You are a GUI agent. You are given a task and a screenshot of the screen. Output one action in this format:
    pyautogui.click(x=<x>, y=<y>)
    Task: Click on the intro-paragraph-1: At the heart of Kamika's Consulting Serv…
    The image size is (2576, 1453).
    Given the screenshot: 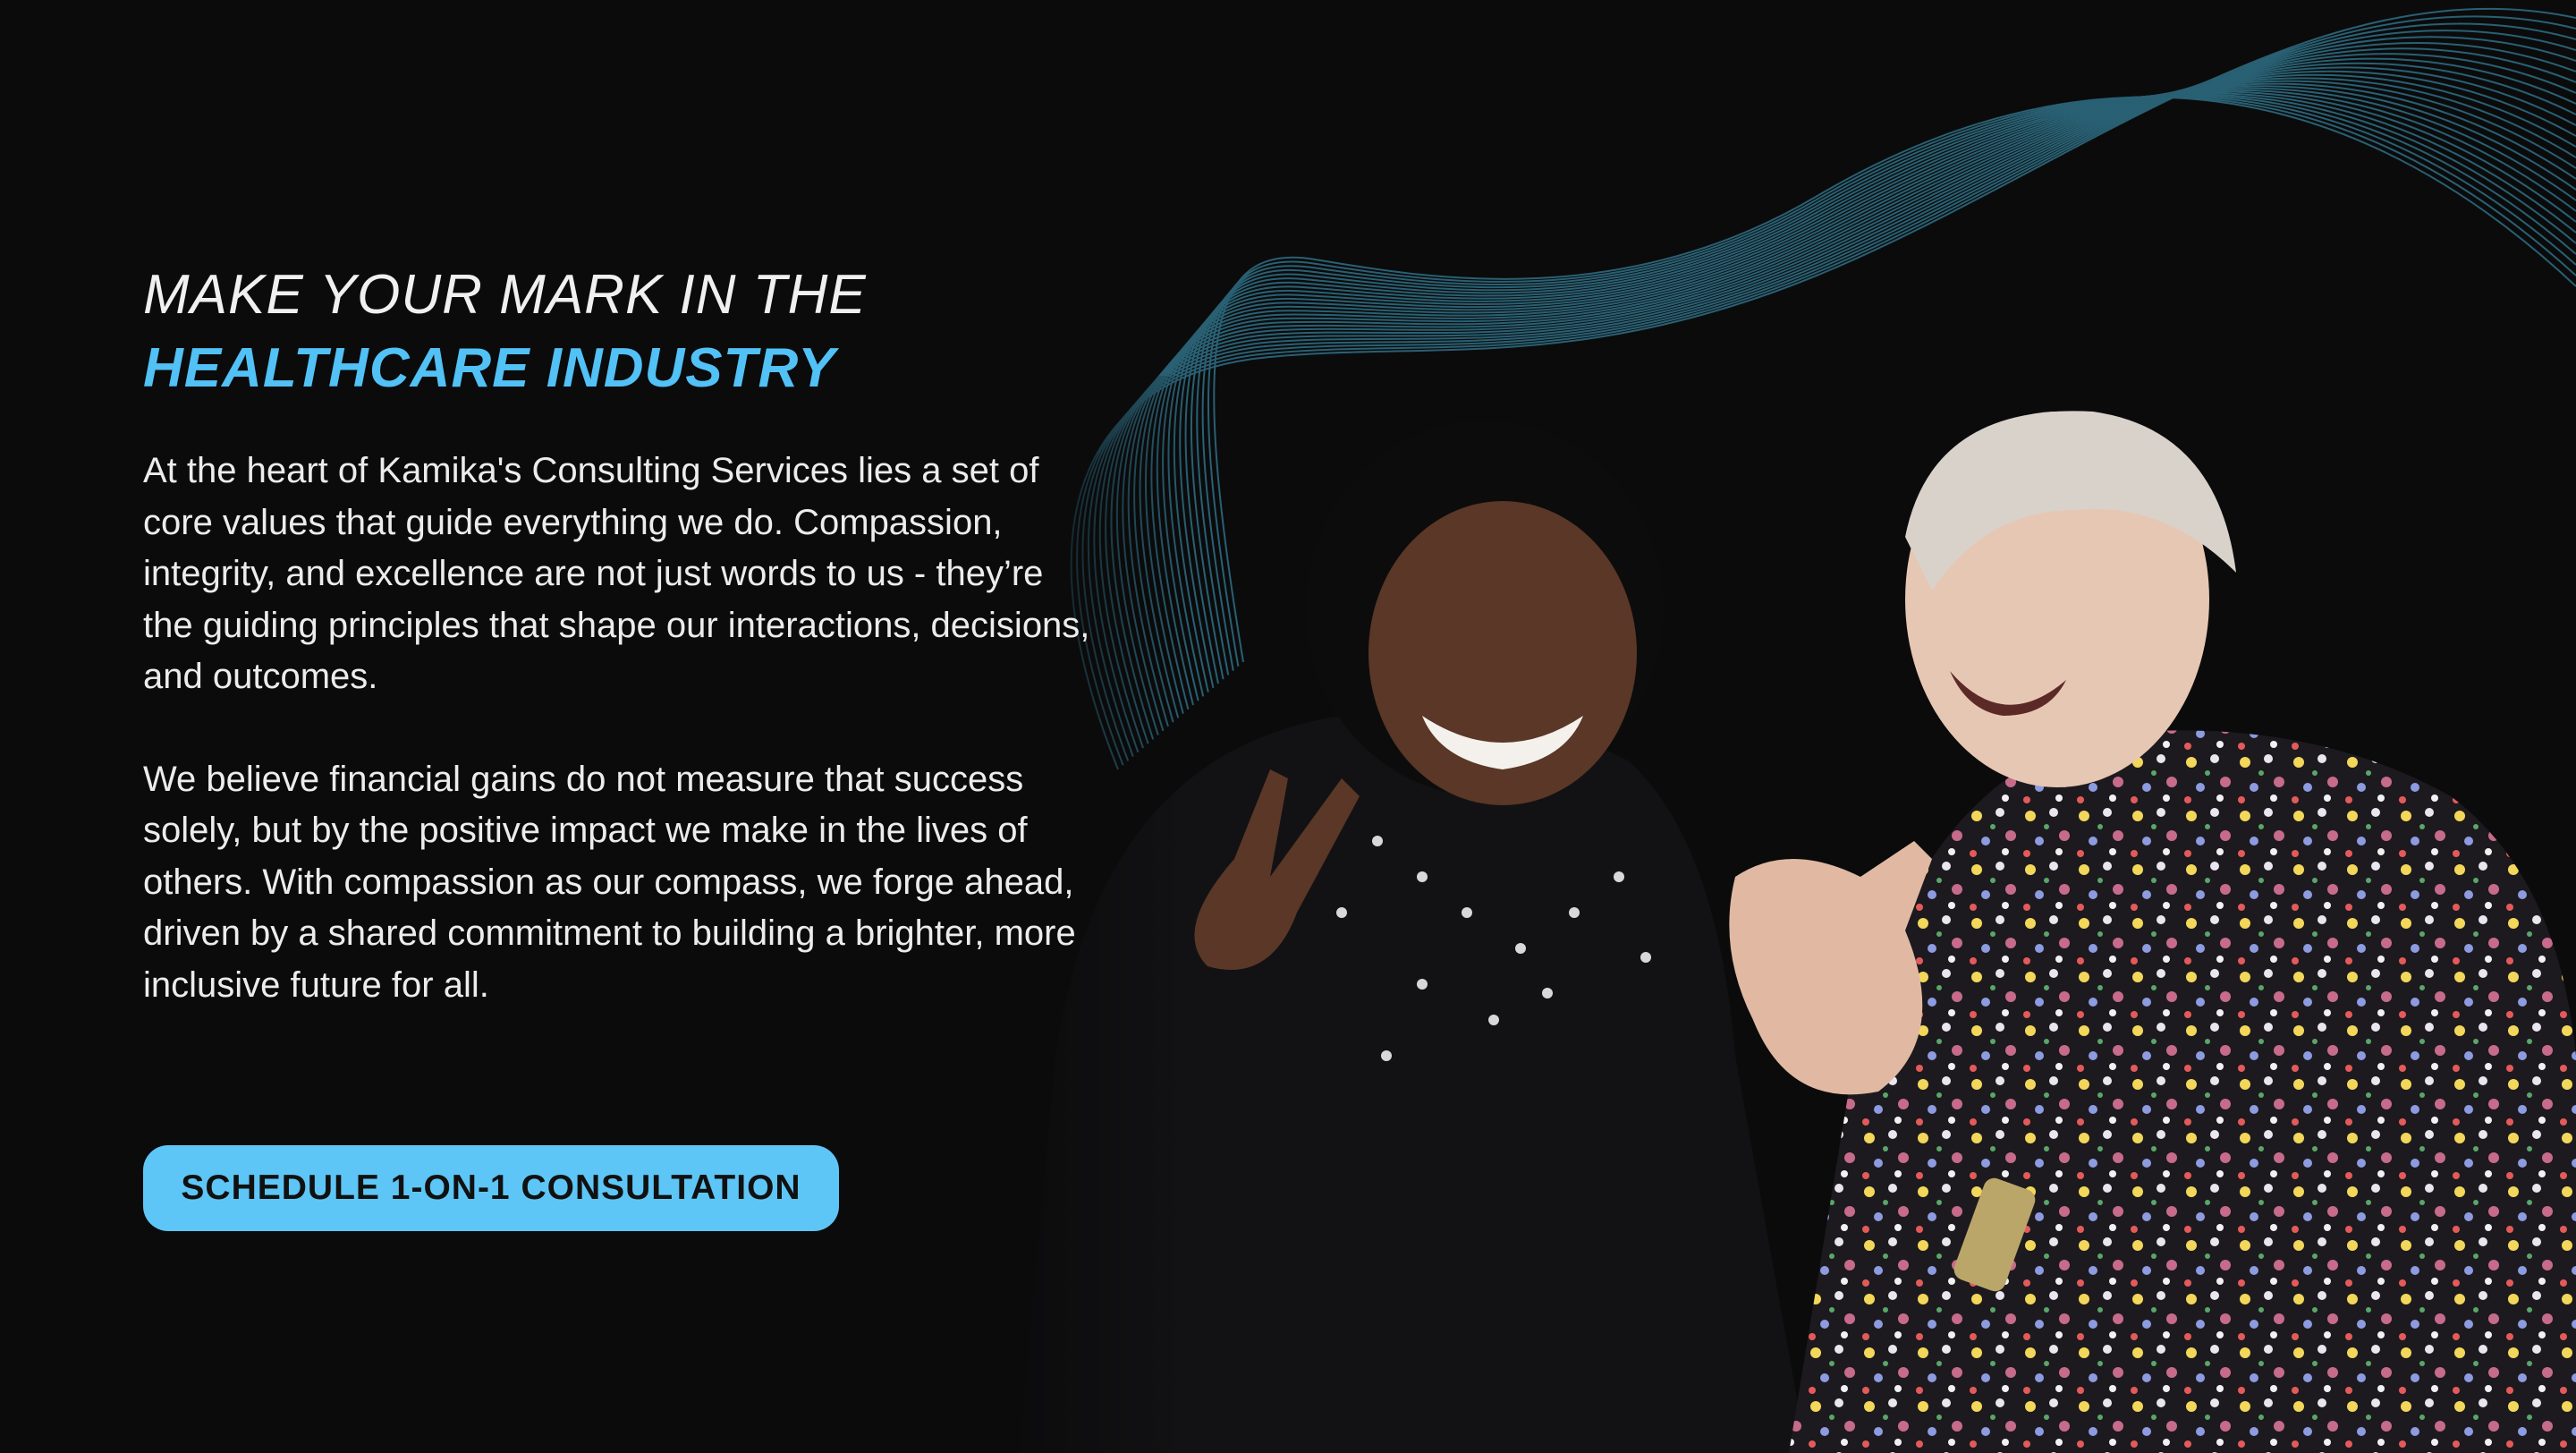 What is the action you would take?
    pyautogui.click(x=616, y=573)
    